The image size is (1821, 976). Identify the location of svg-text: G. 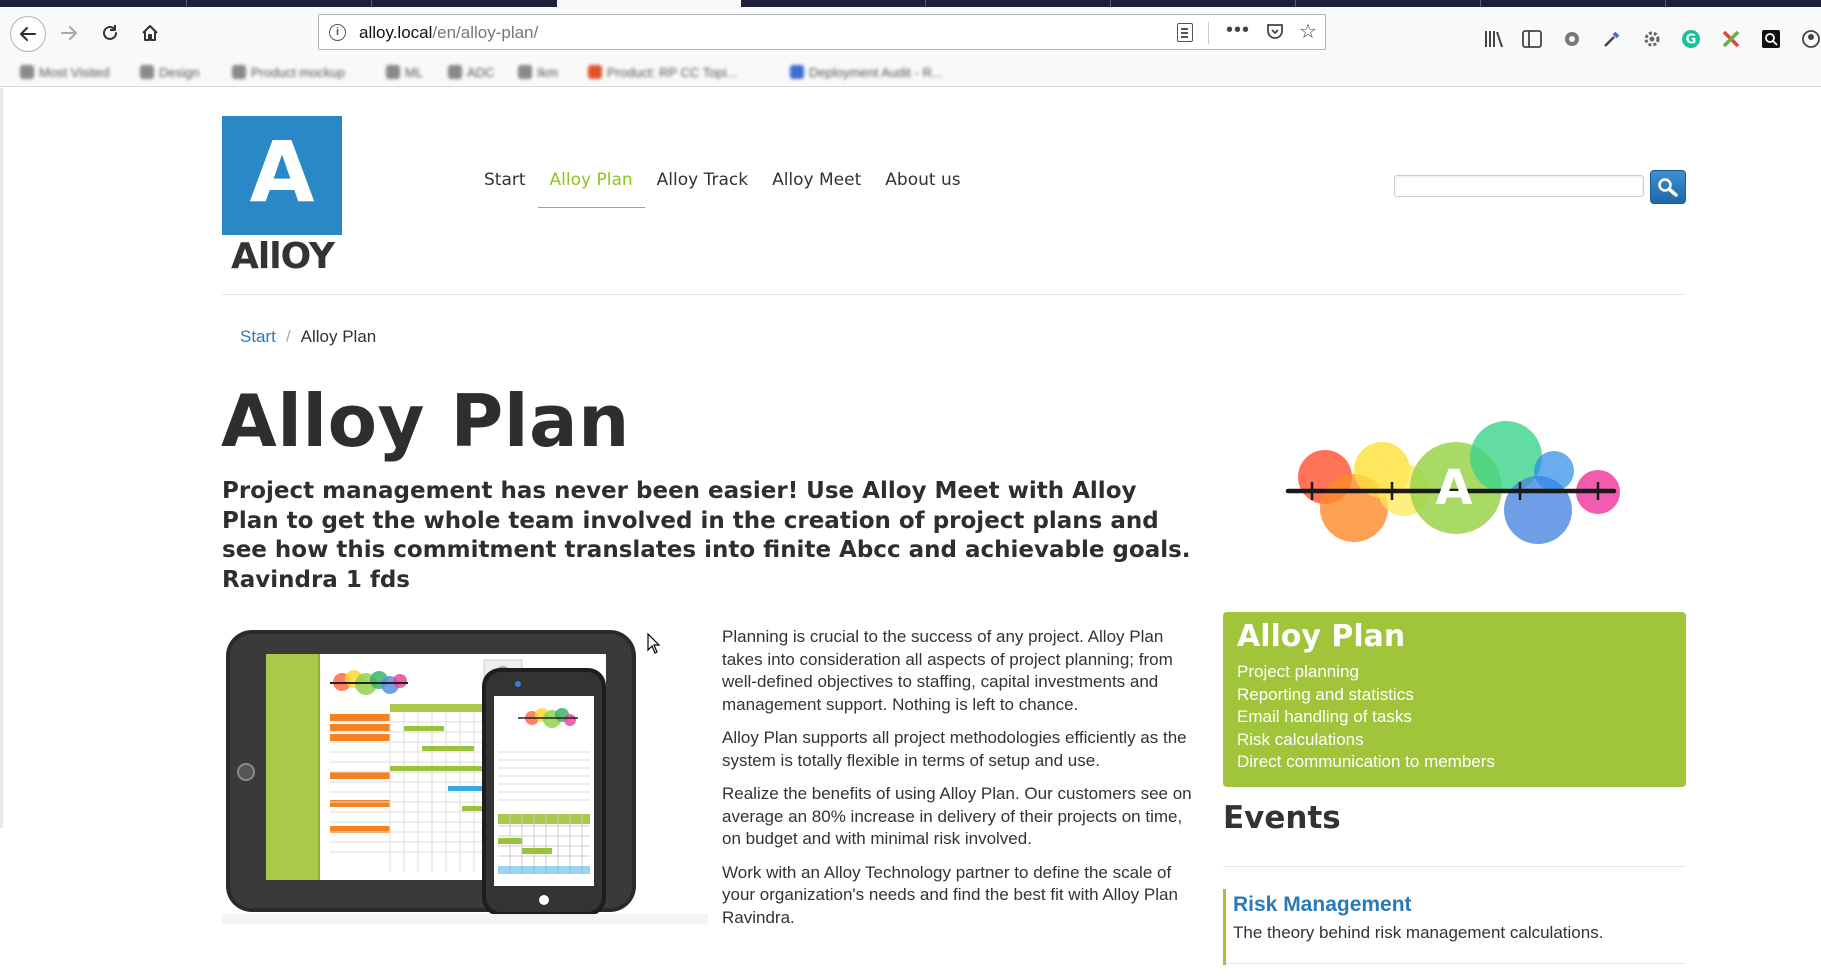
(1691, 40).